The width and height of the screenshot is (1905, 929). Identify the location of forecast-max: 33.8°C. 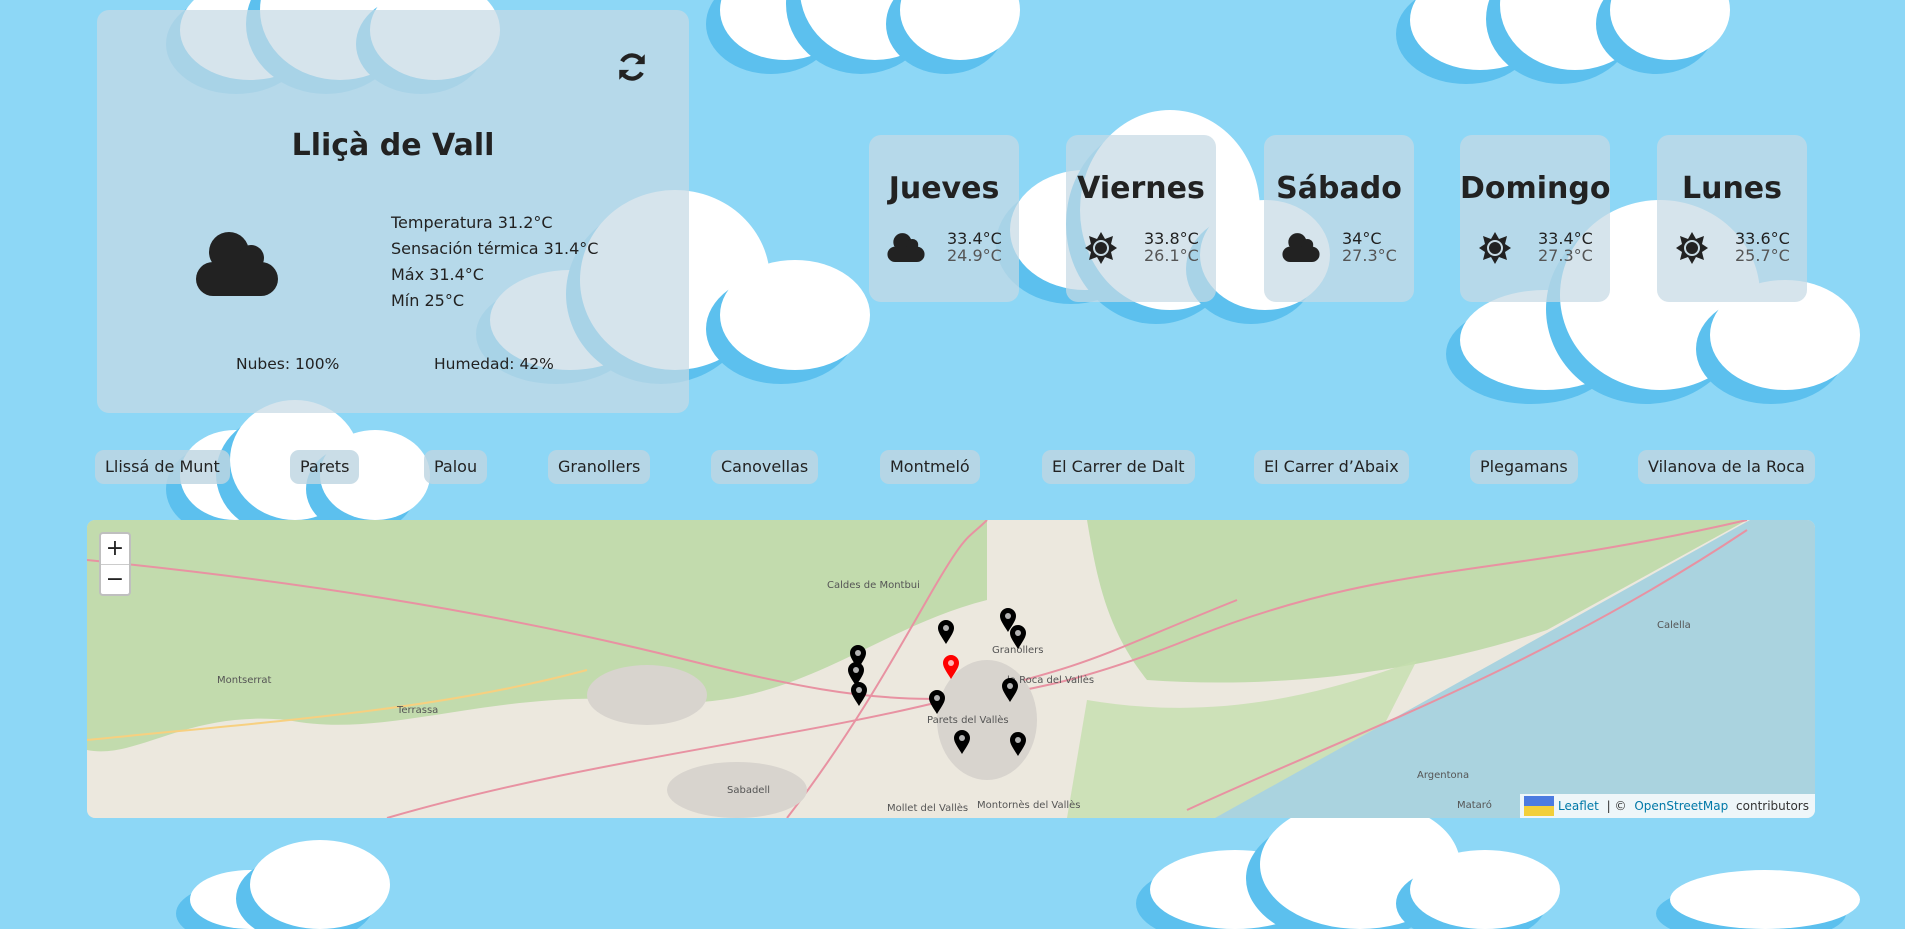
(1171, 238).